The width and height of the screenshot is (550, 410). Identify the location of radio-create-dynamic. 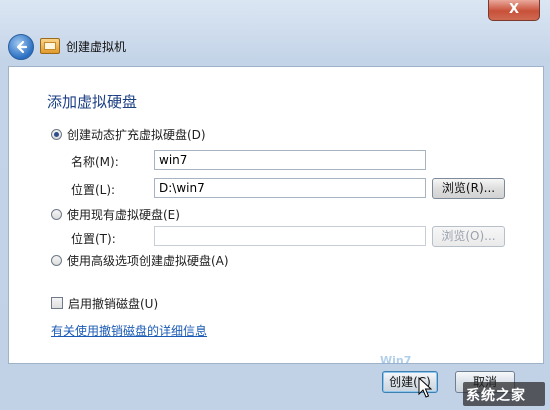
(56, 134).